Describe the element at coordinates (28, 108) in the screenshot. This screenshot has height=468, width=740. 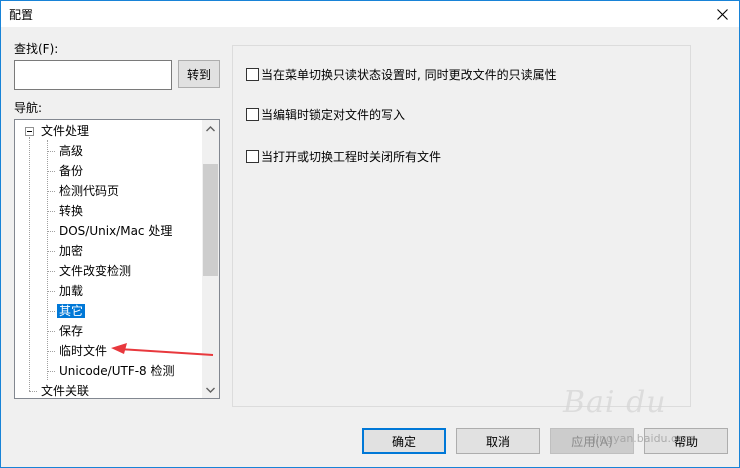
I see `nav-label: 导航:` at that location.